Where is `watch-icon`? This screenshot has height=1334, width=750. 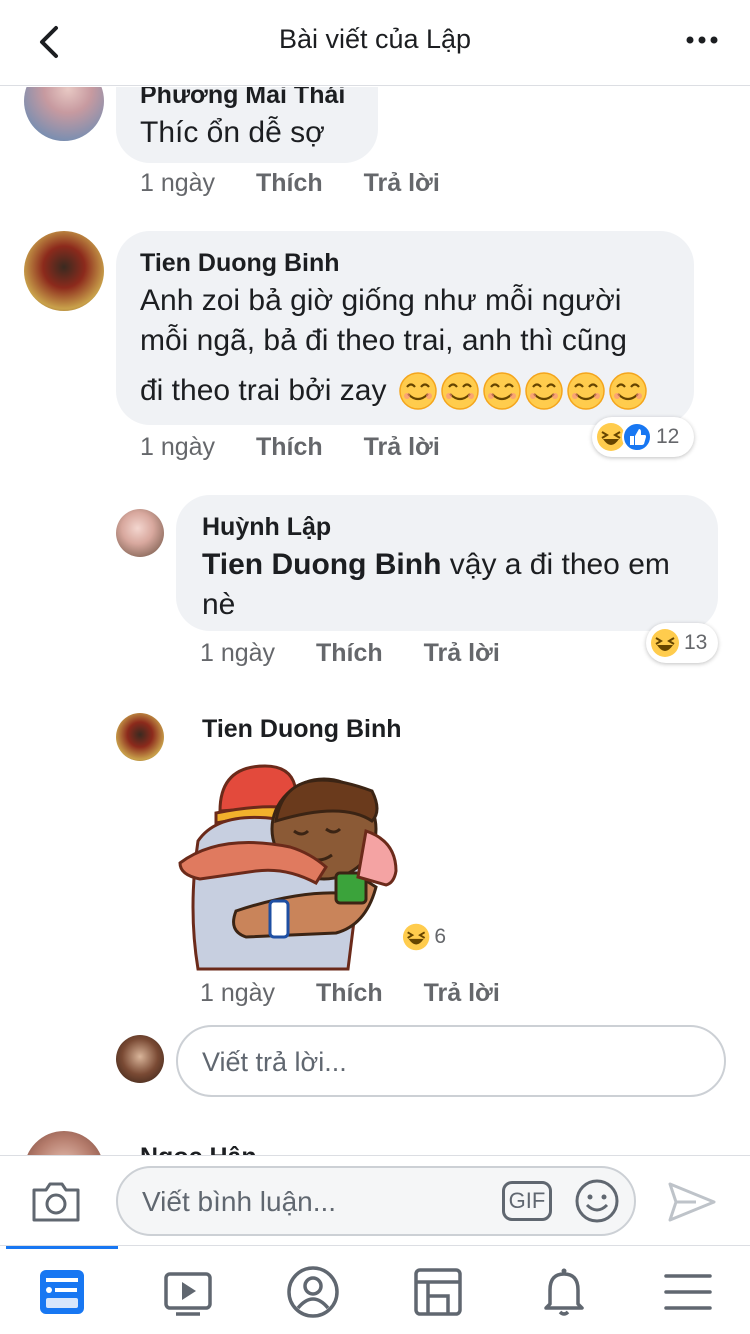 watch-icon is located at coordinates (188, 1292).